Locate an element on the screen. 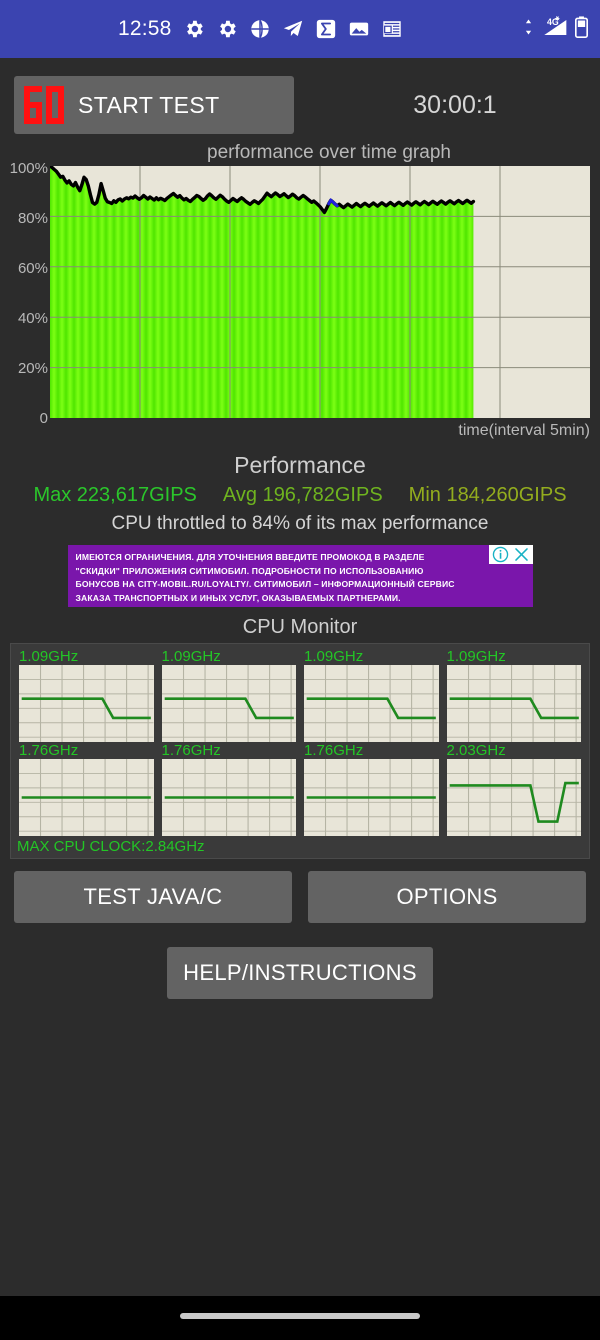 This screenshot has height=1340, width=600. cpu-core-frequency-0: 1.09GHz is located at coordinates (49, 656).